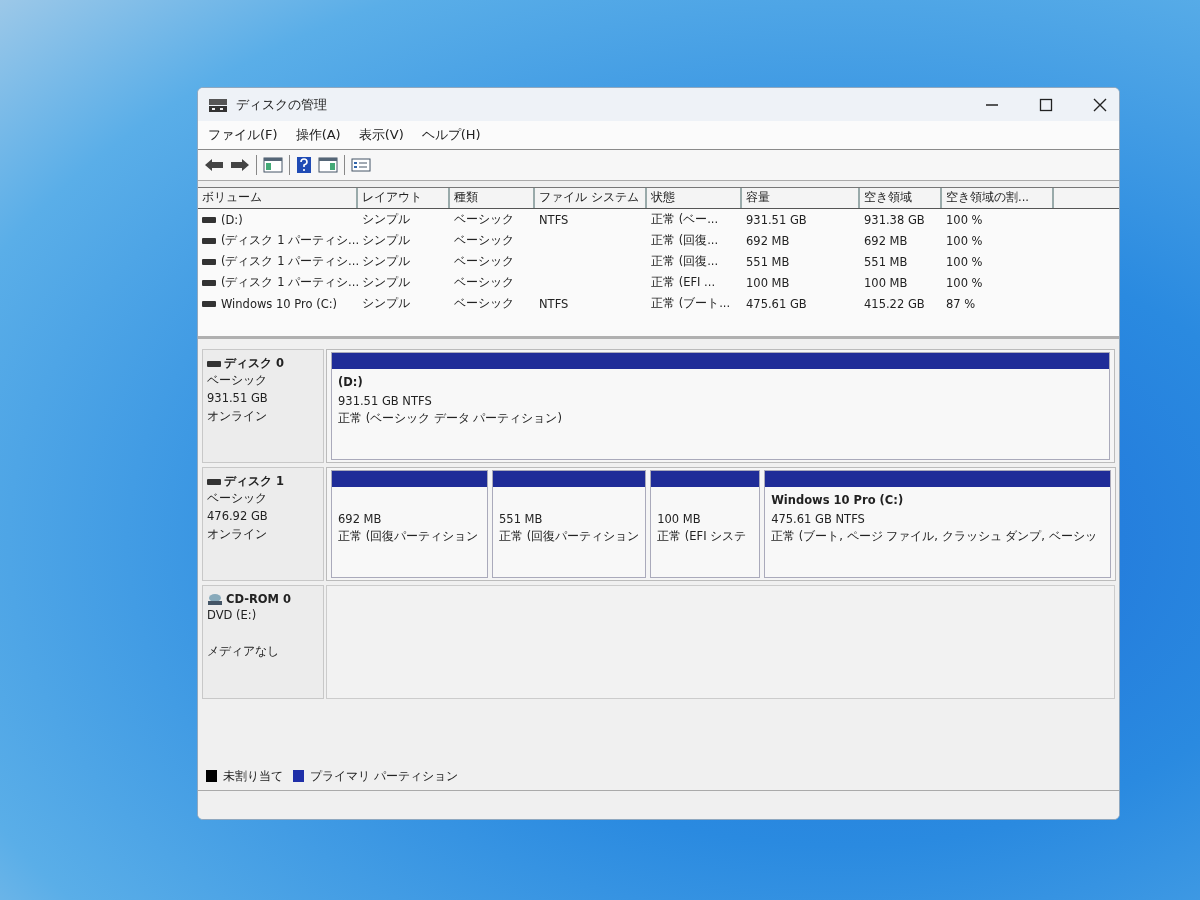 This screenshot has height=900, width=1200. I want to click on action-pane-icon, so click(328, 165).